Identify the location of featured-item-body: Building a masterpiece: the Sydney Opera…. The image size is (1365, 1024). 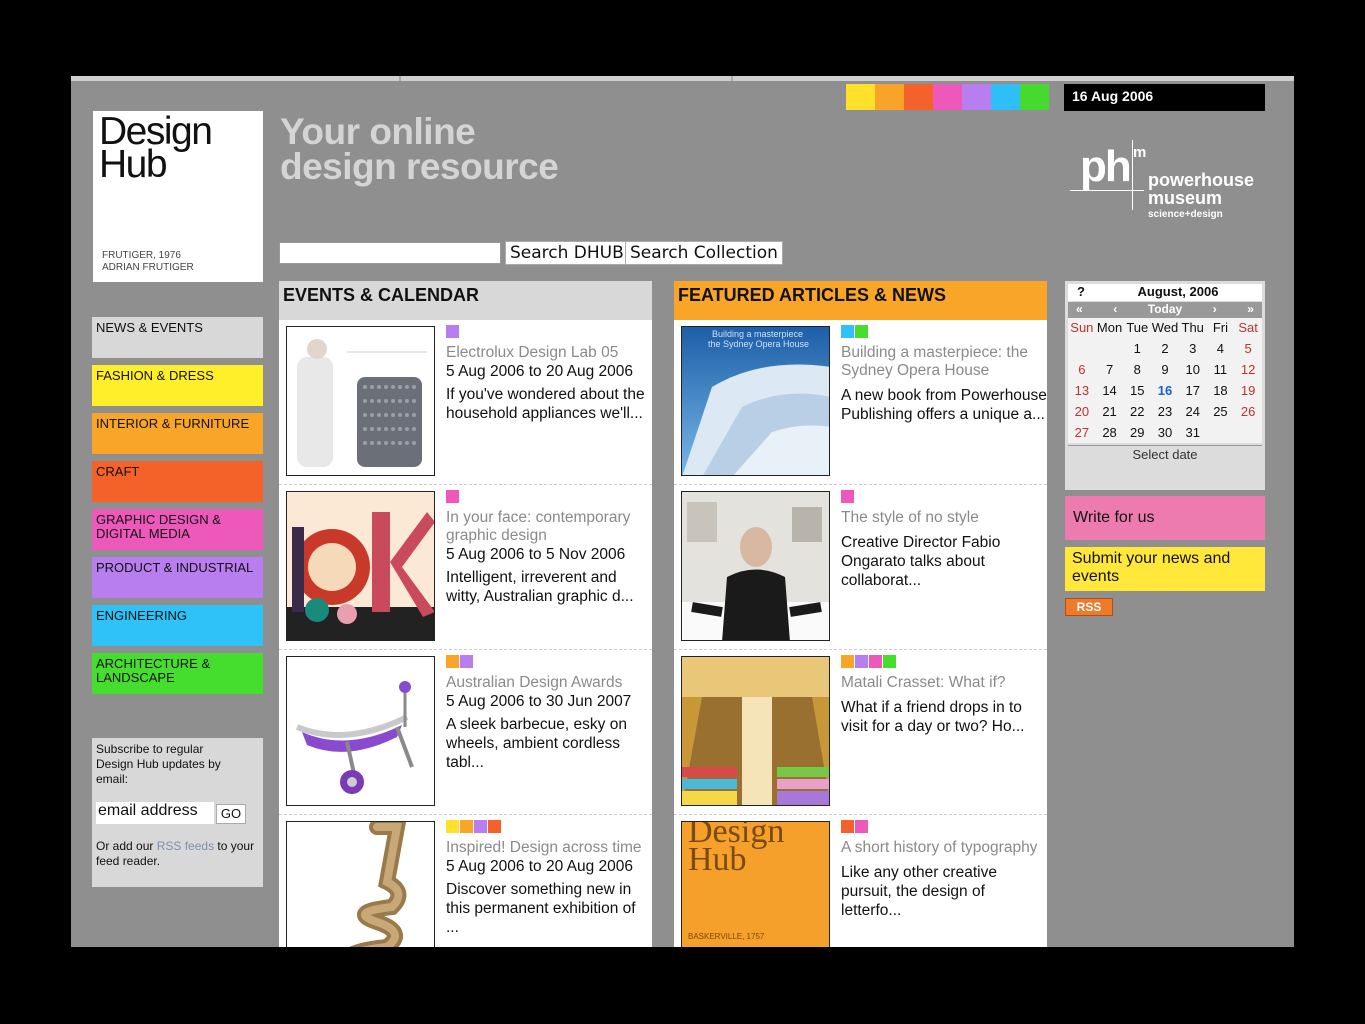
(944, 384).